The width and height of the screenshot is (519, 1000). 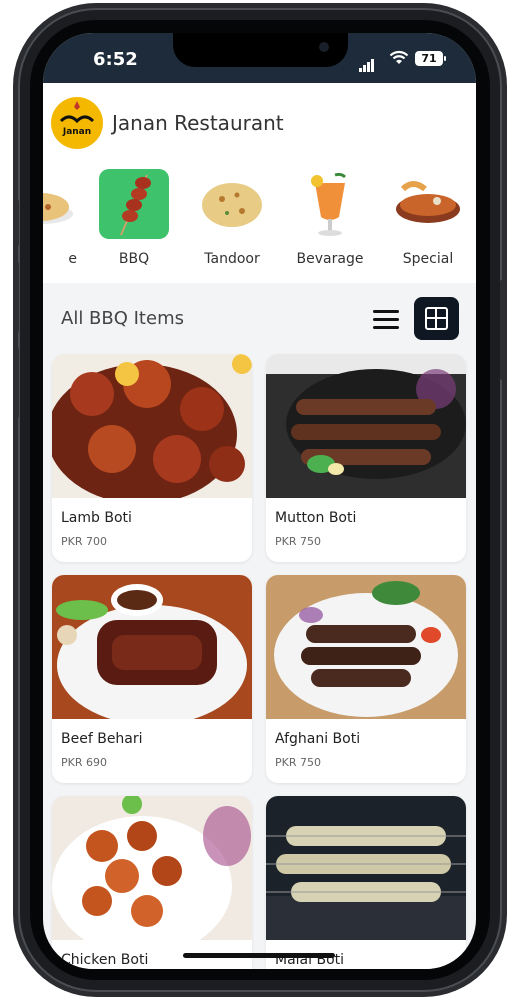 I want to click on curry-dish-icon, so click(x=428, y=202).